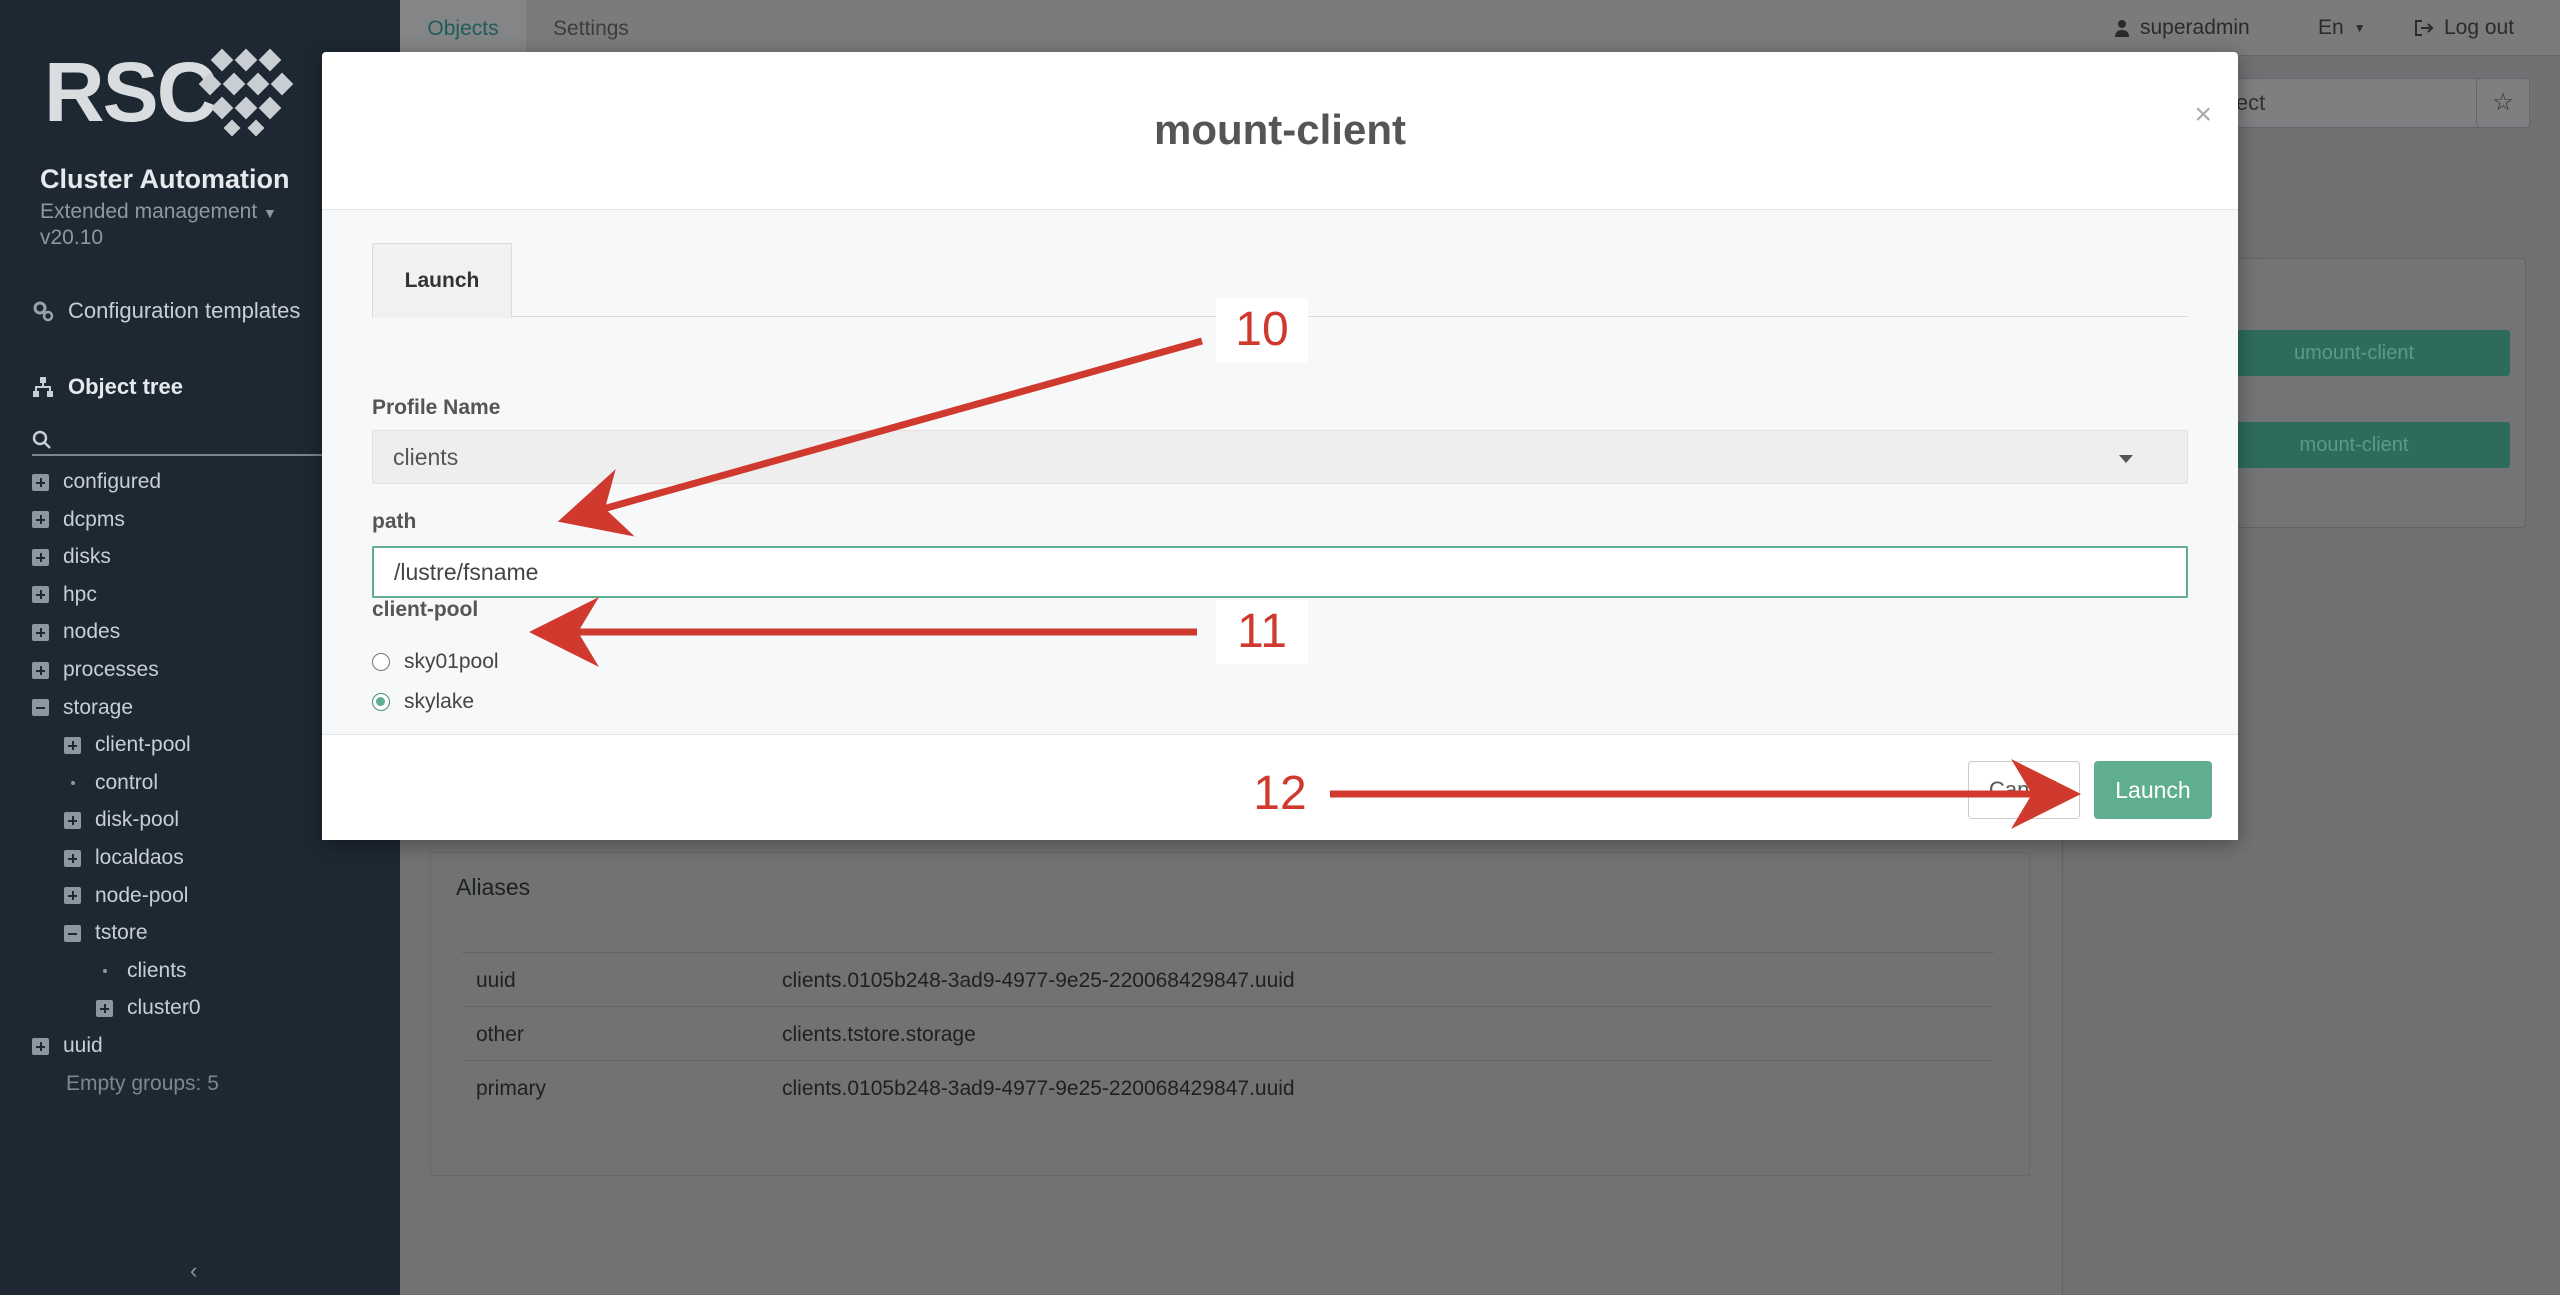  I want to click on tree-item: hpc, so click(64, 595).